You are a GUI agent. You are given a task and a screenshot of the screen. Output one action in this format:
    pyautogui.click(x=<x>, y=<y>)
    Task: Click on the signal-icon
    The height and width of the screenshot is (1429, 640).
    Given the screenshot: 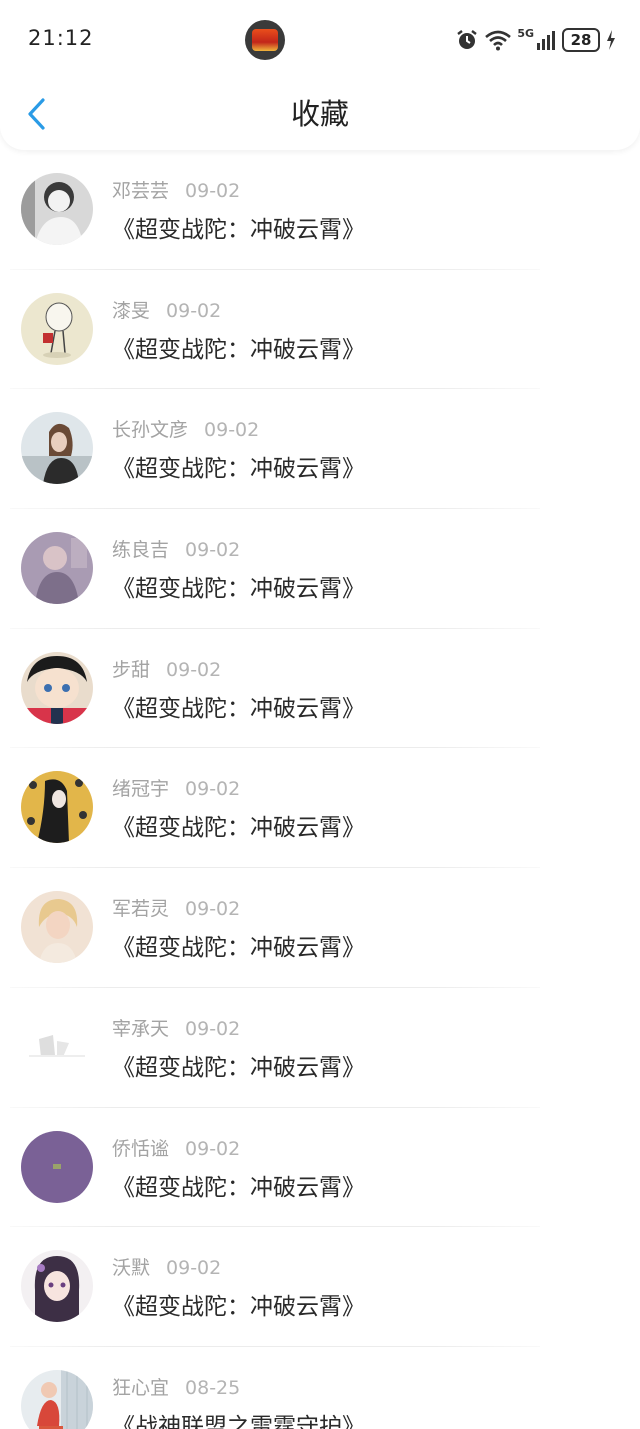 What is the action you would take?
    pyautogui.click(x=546, y=40)
    